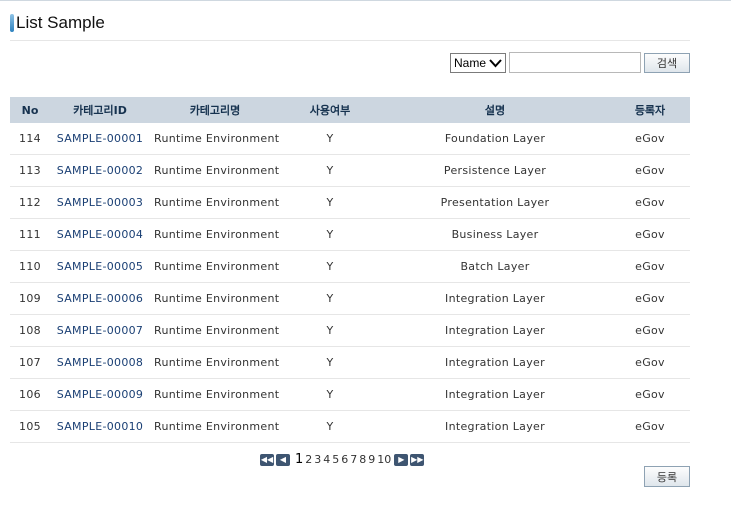 The height and width of the screenshot is (507, 731). What do you see at coordinates (330, 110) in the screenshot?
I see `header-use-yn: 사용여부` at bounding box center [330, 110].